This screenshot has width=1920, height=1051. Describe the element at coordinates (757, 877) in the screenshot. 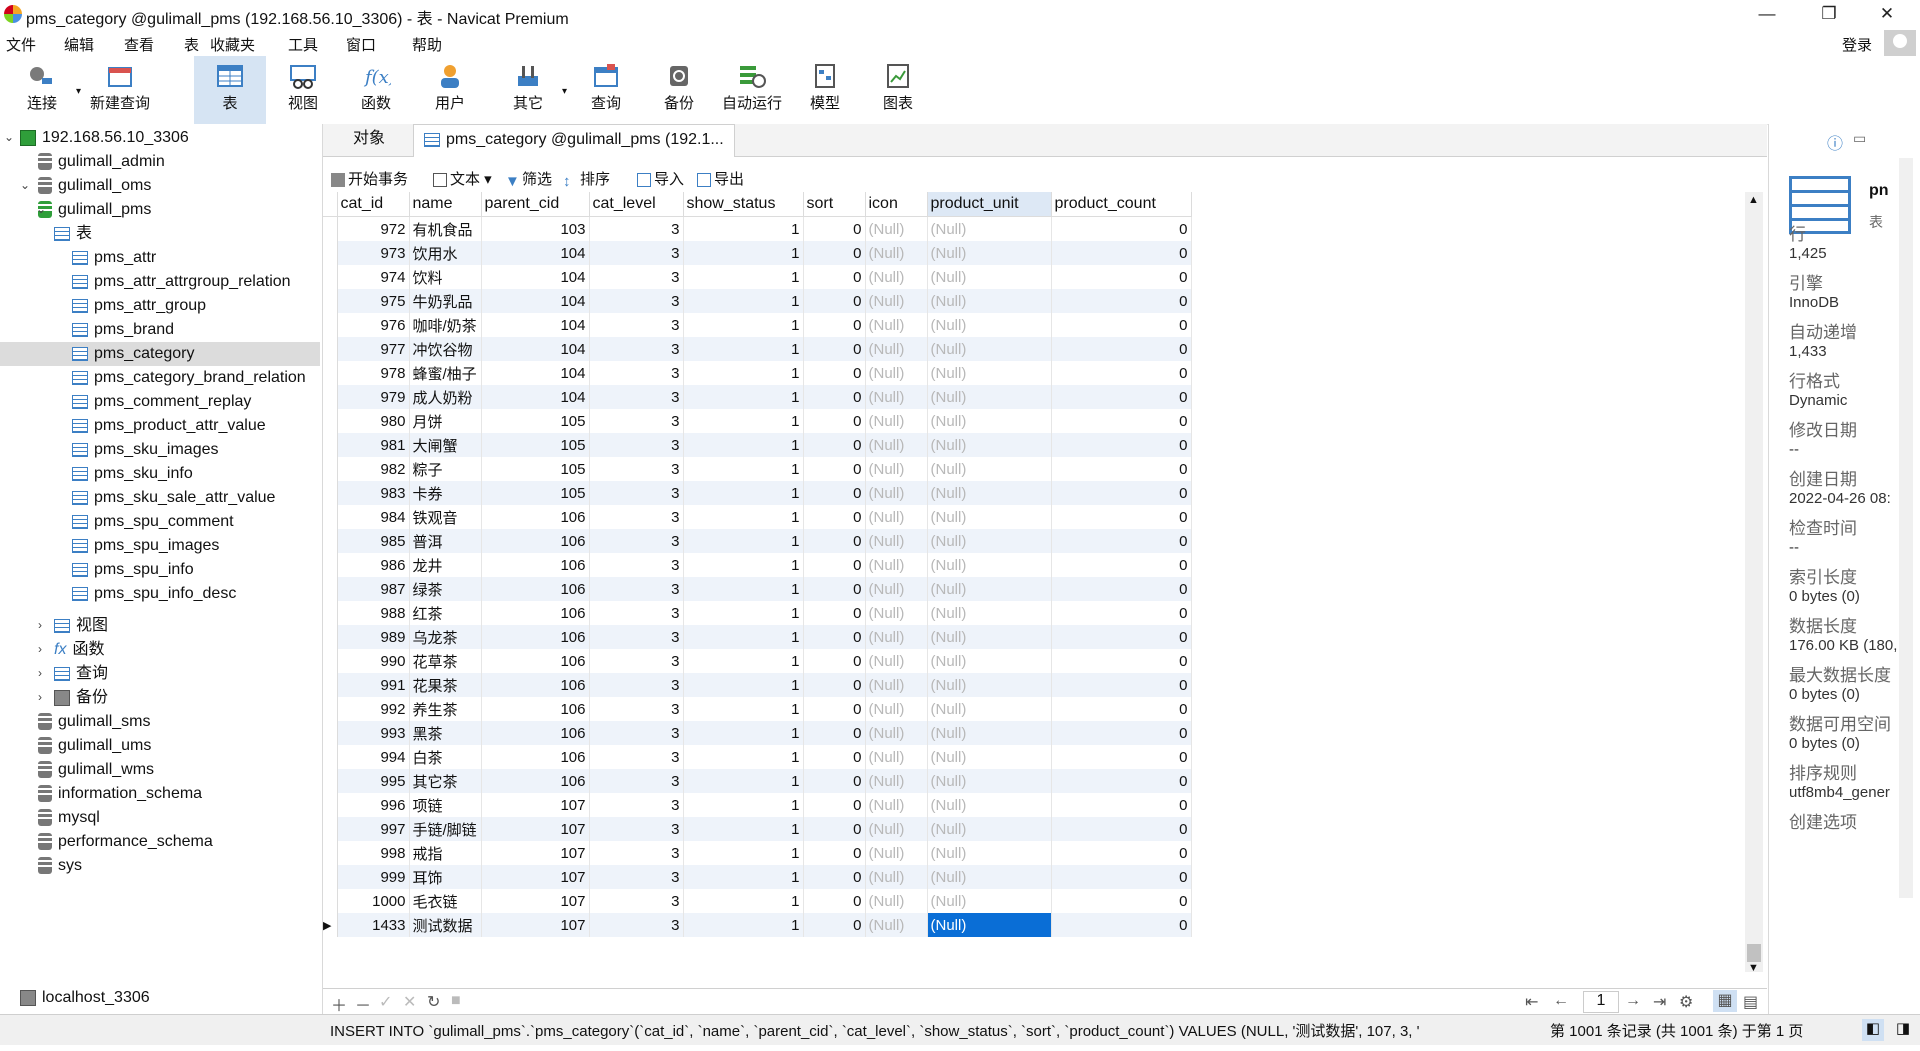

I see `table-row: 999 耳饰 107 3 1 0 (Null) (Null) 0` at that location.